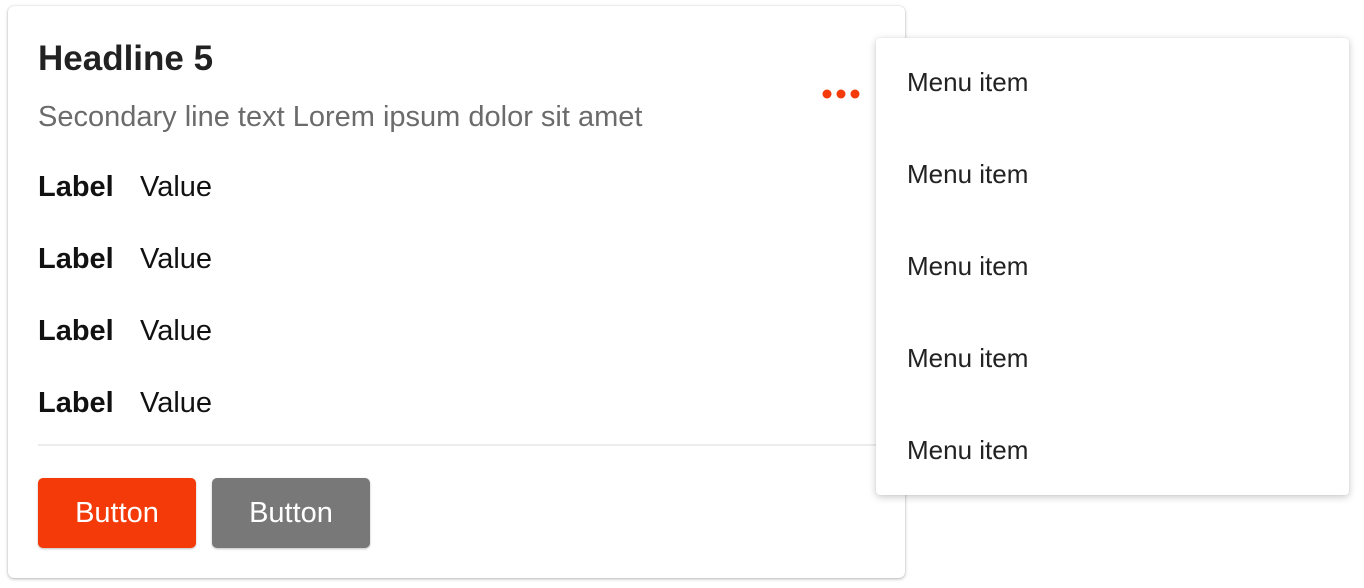 The image size is (1364, 588). What do you see at coordinates (126, 58) in the screenshot?
I see `card-headline: Headline 5` at bounding box center [126, 58].